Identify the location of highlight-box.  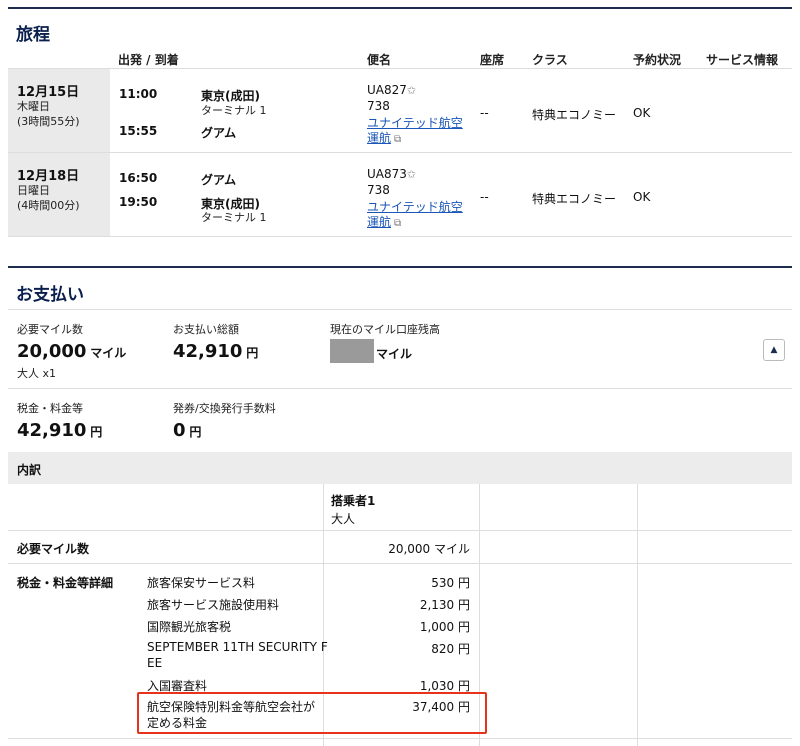
(312, 713).